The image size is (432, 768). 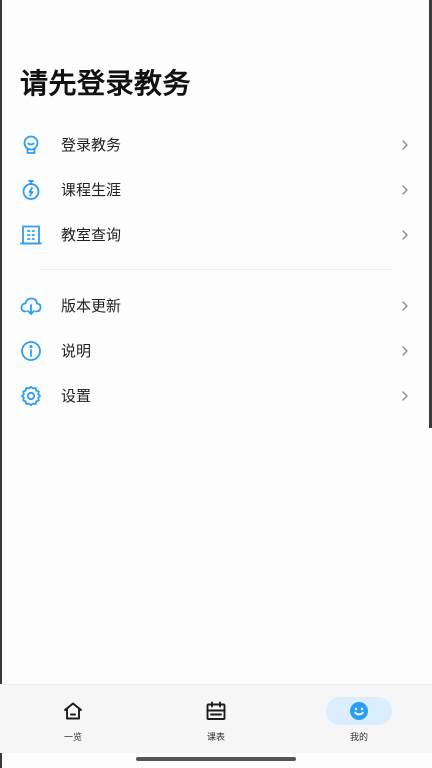 I want to click on stopwatch-icon, so click(x=31, y=190).